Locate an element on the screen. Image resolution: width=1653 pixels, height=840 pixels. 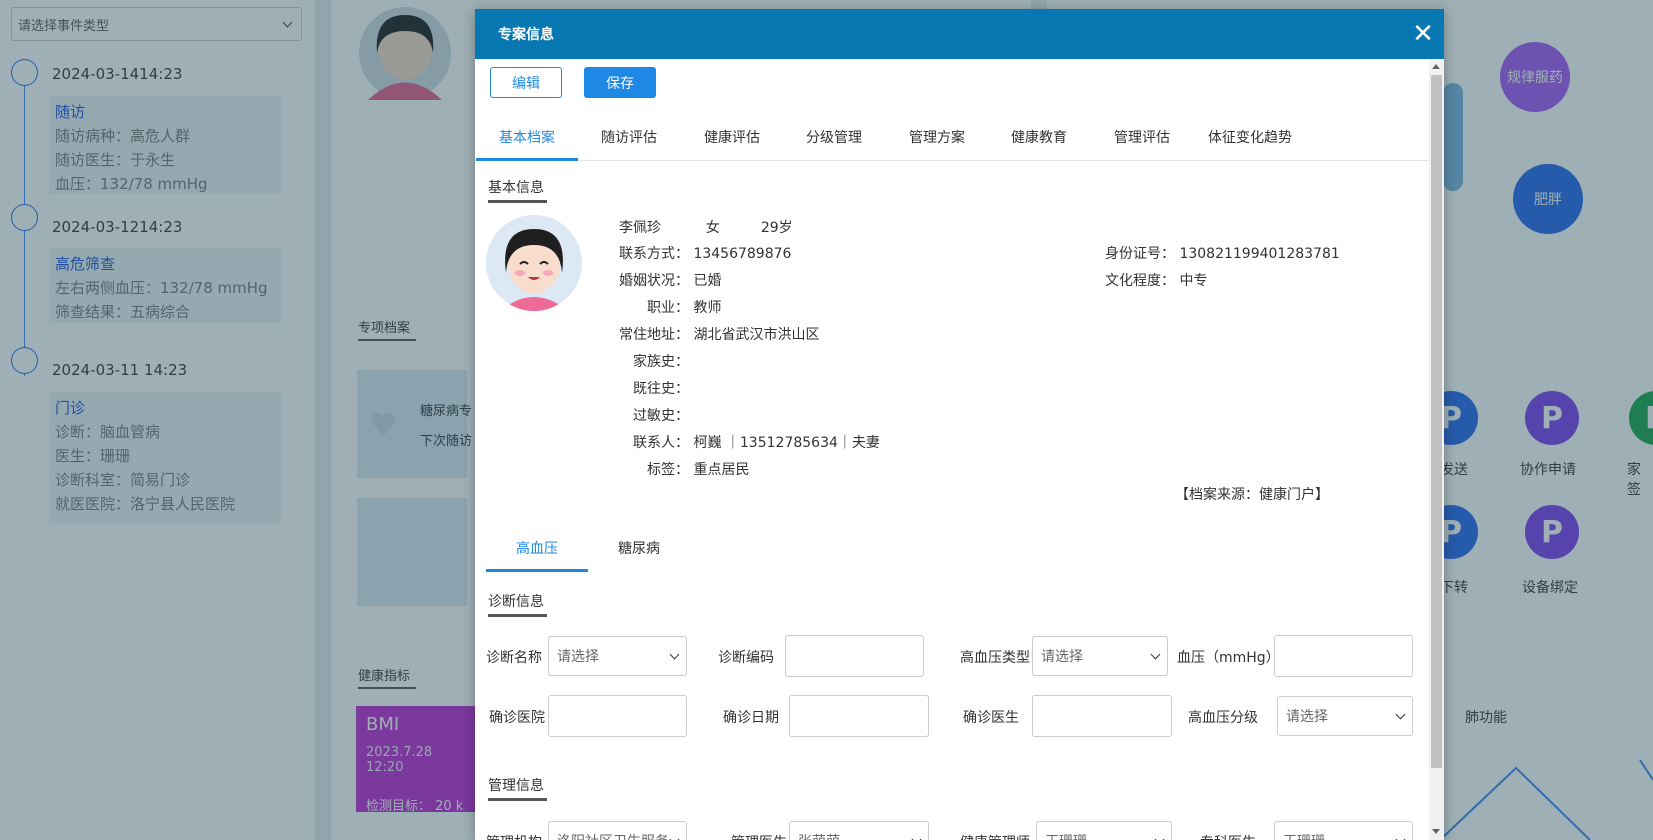
management-doctor-select: 张萌萌 is located at coordinates (859, 830).